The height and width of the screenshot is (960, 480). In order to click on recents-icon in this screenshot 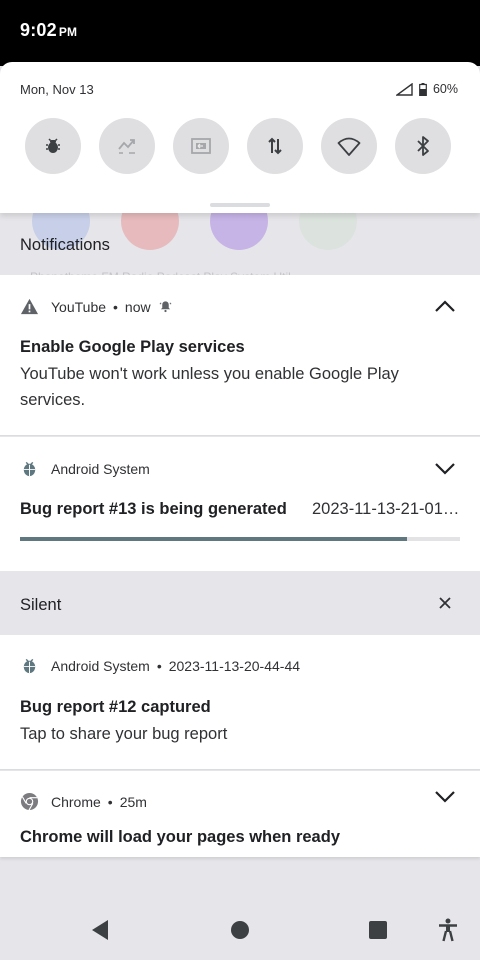, I will do `click(378, 930)`.